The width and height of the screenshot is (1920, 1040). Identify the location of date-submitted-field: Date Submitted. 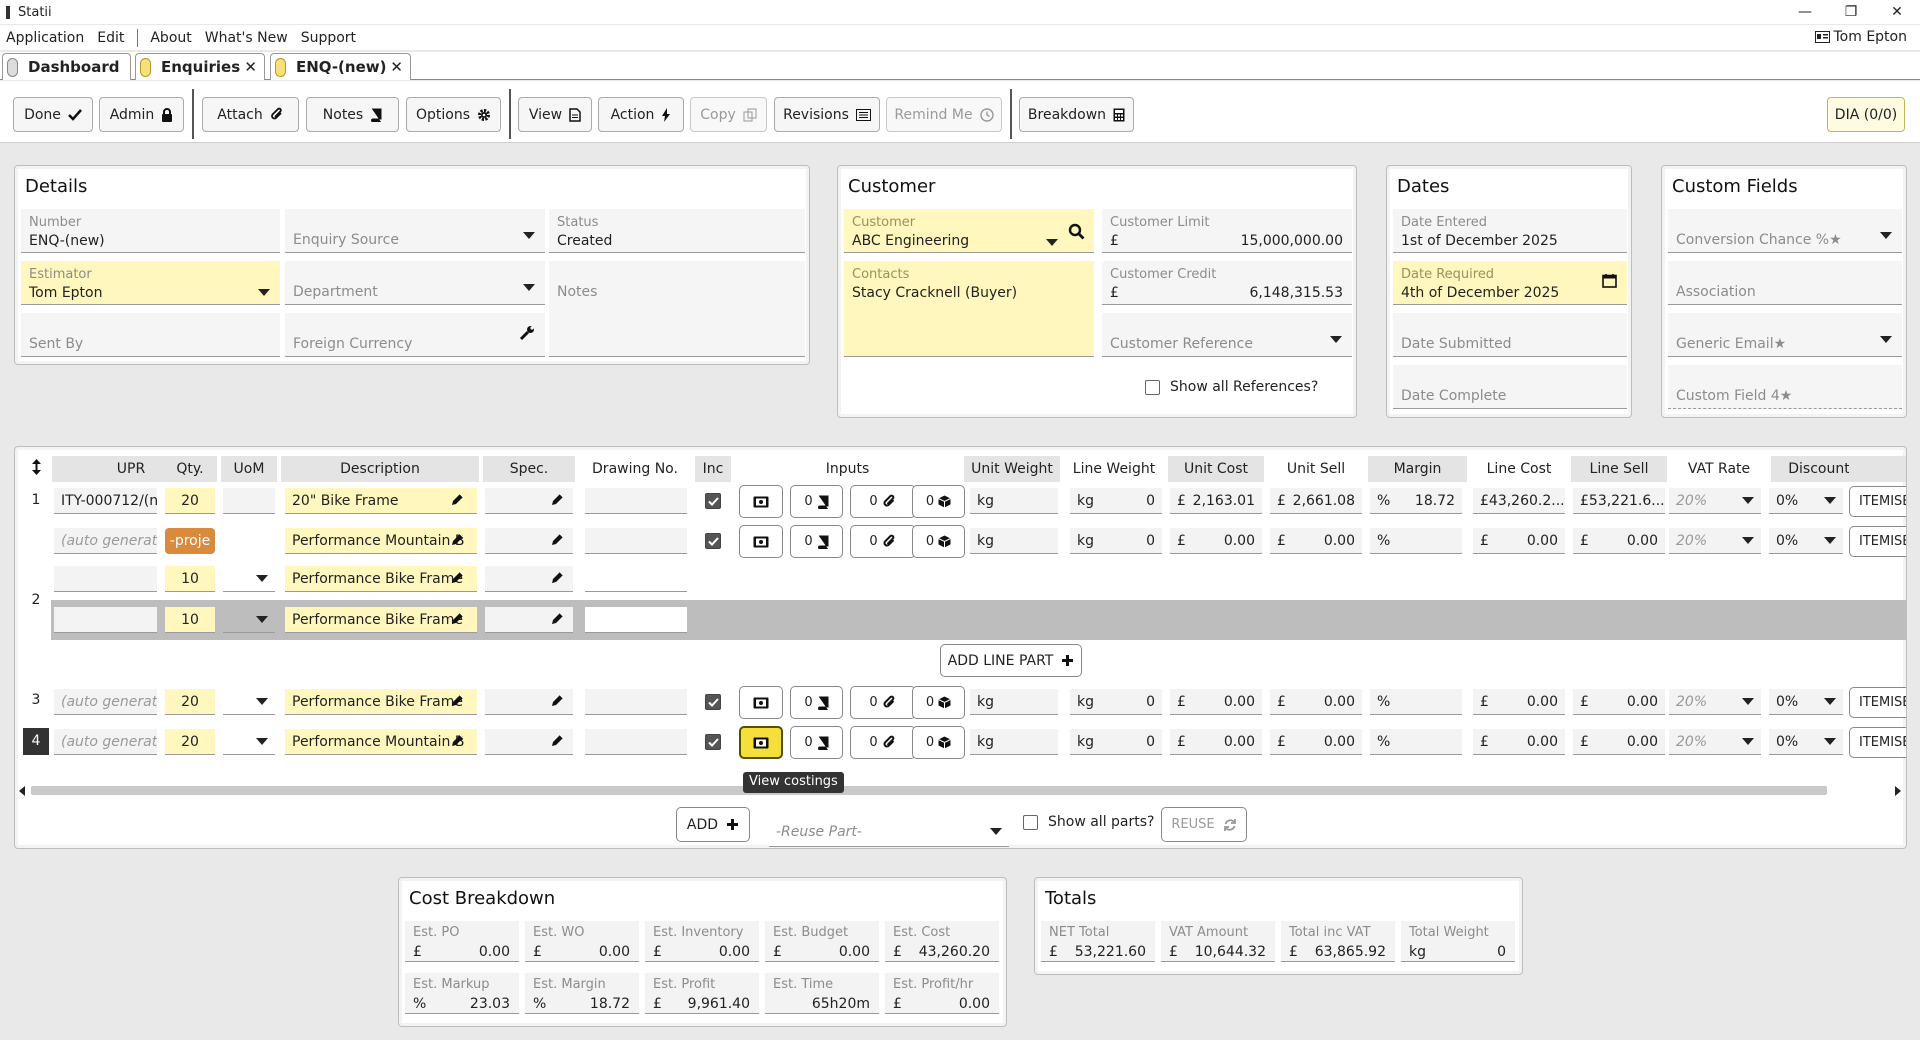
(1510, 335).